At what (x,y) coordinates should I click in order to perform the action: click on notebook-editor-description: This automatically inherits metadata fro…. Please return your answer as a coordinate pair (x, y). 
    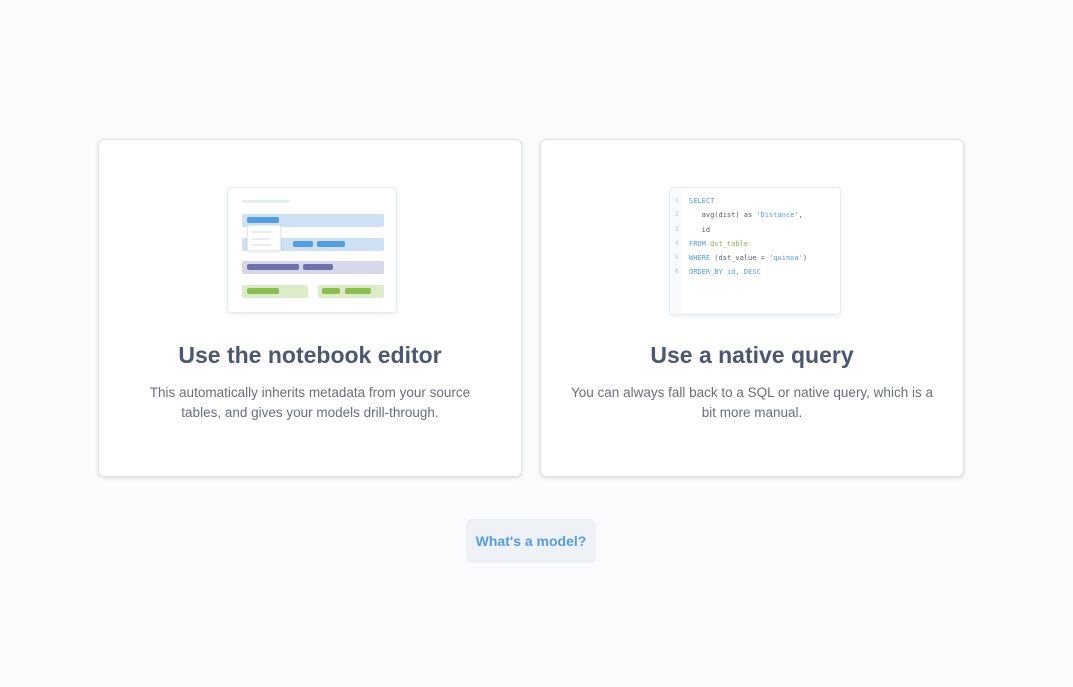
    Looking at the image, I should click on (310, 402).